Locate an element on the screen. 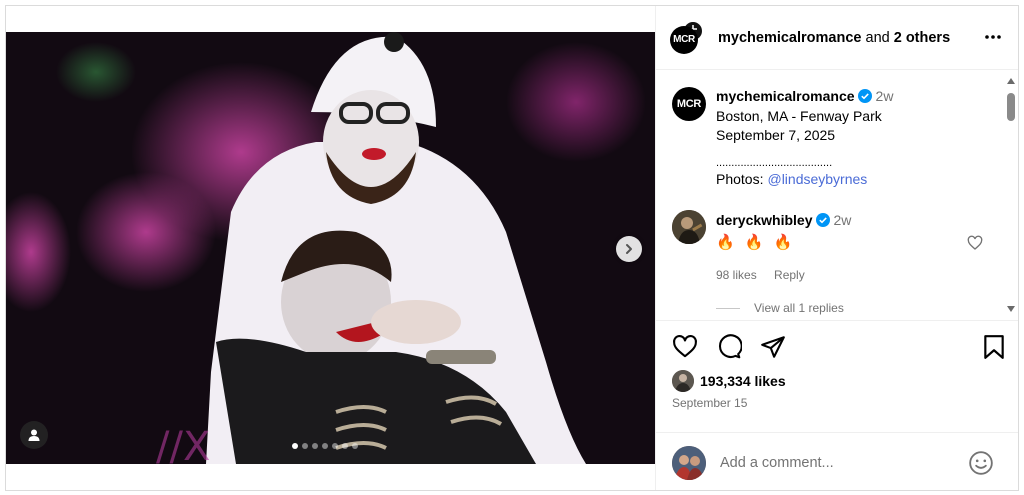 The height and width of the screenshot is (495, 1024). photographer-mention-link: @lindseybyrnes is located at coordinates (817, 179).